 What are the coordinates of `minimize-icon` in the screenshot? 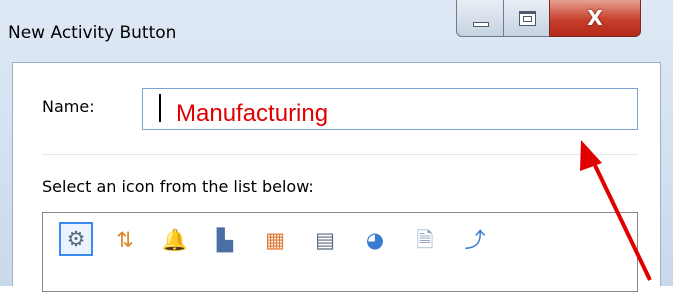 It's located at (481, 24).